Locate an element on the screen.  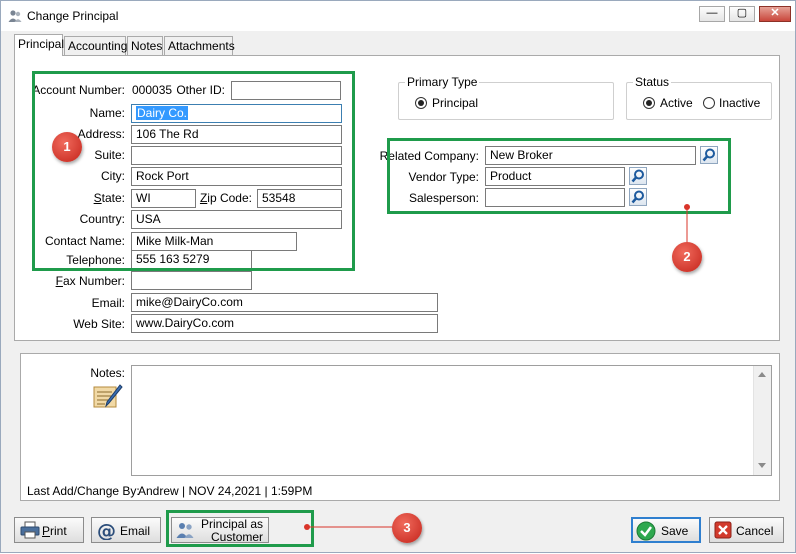
callout-badge-1: 1 is located at coordinates (67, 147).